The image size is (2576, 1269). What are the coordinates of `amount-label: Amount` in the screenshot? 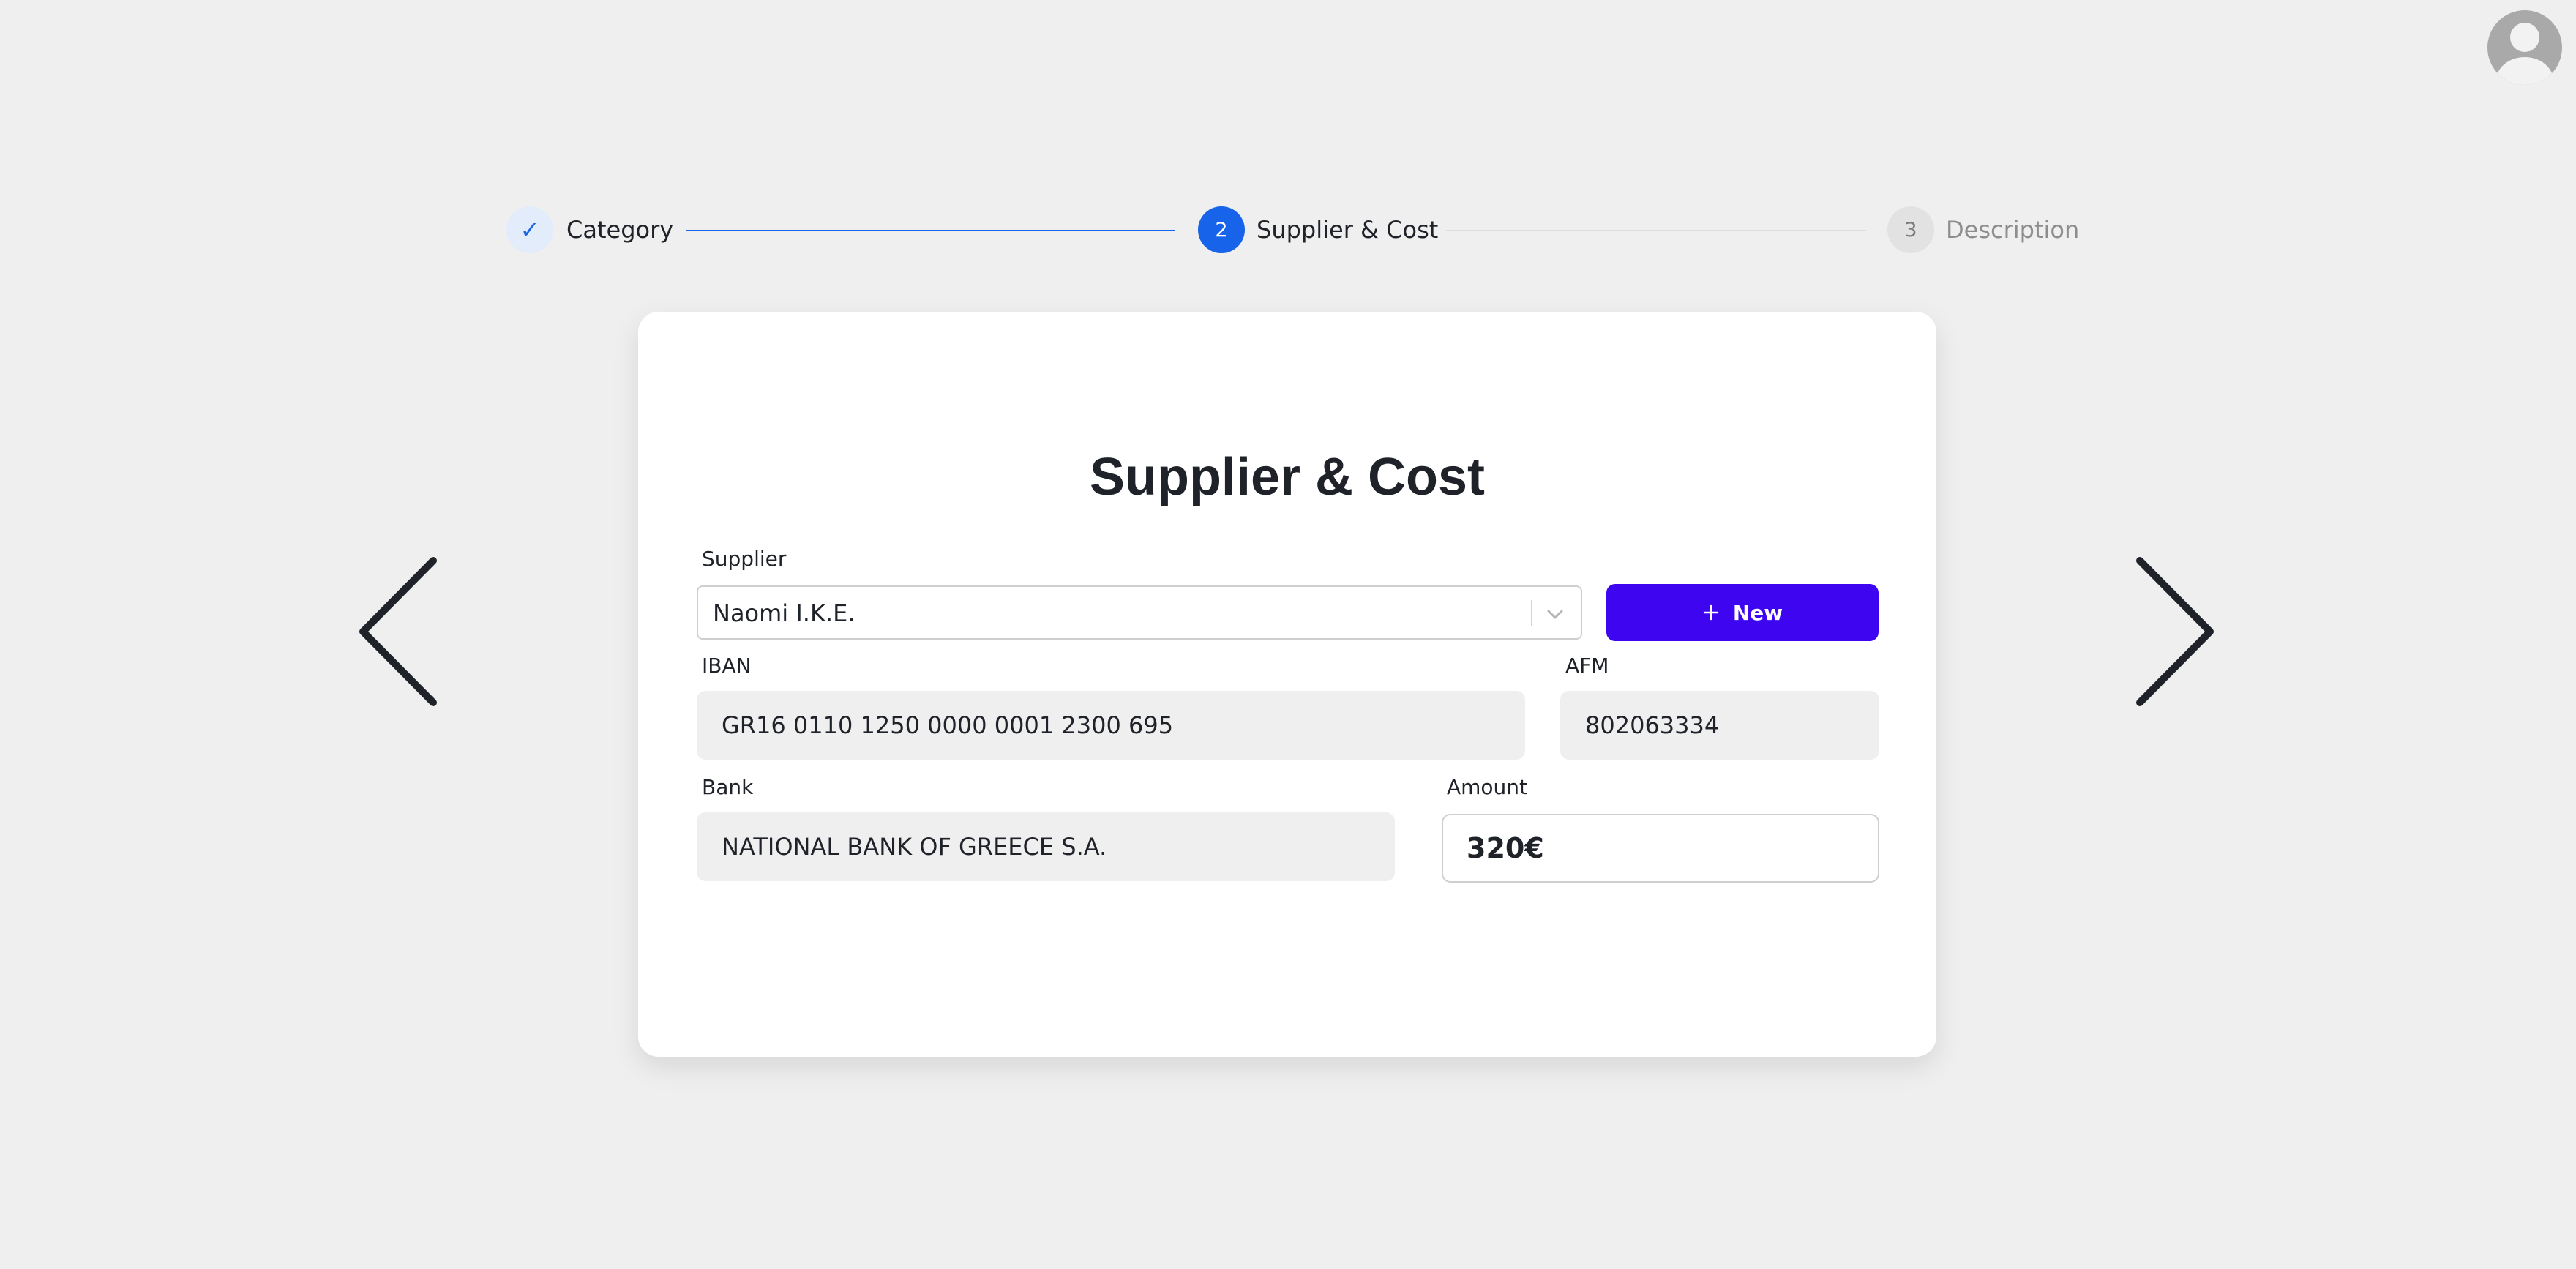 It's located at (1487, 787).